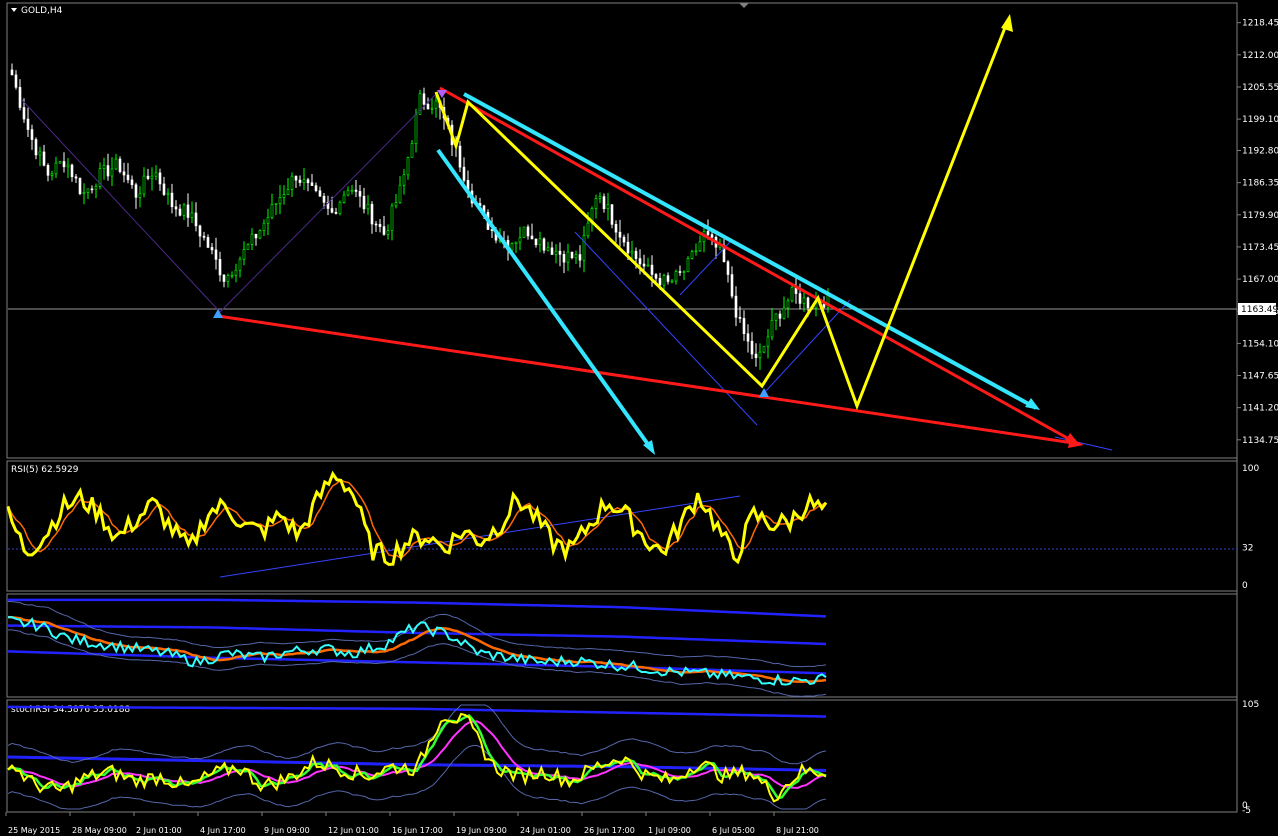 The image size is (1278, 836). I want to click on stoch-tick-label: 105, so click(1250, 705).